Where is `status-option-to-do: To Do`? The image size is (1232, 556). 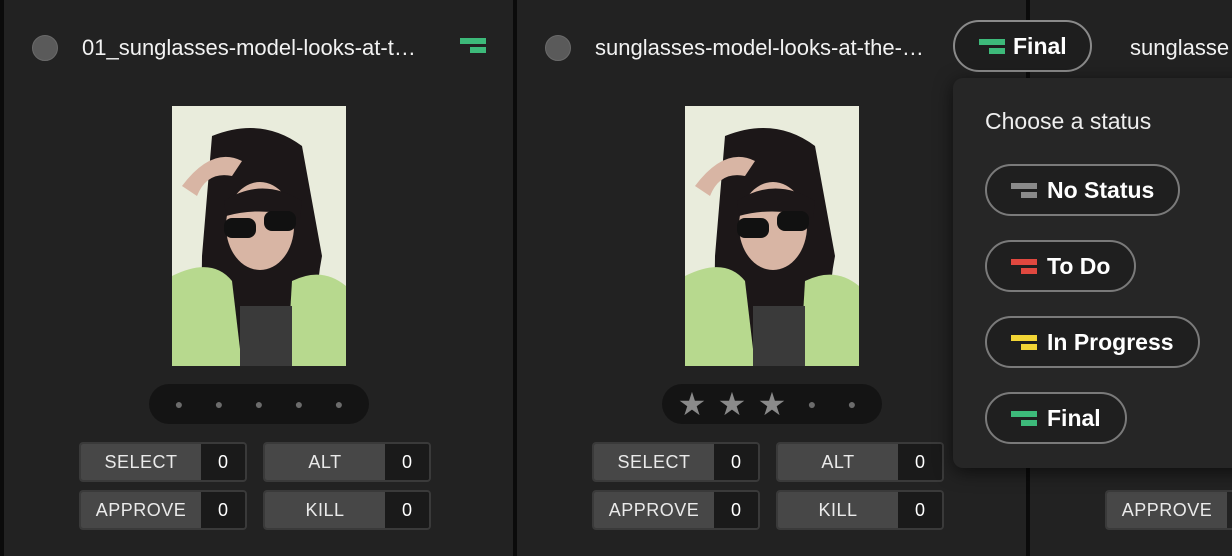
status-option-to-do: To Do is located at coordinates (1061, 266).